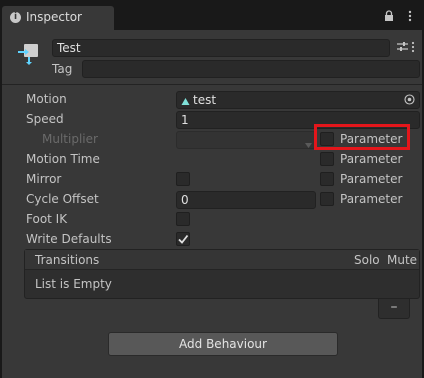 The width and height of the screenshot is (424, 378). What do you see at coordinates (394, 309) in the screenshot?
I see `remove-transition-button: –` at bounding box center [394, 309].